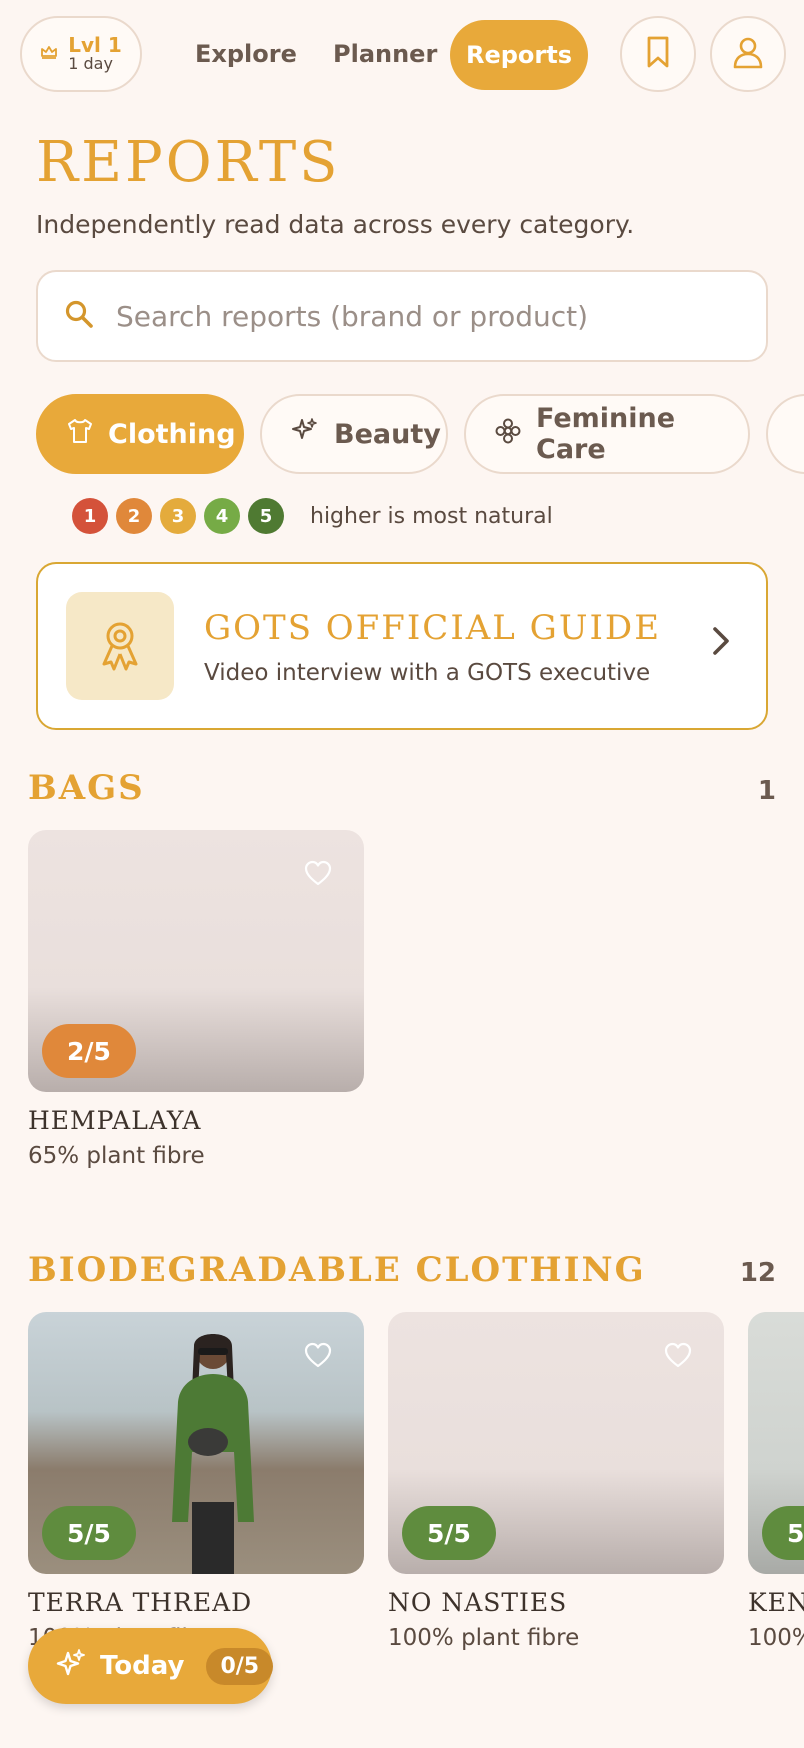  Describe the element at coordinates (116, 1156) in the screenshot. I see `product-description: 65% plant fibre` at that location.